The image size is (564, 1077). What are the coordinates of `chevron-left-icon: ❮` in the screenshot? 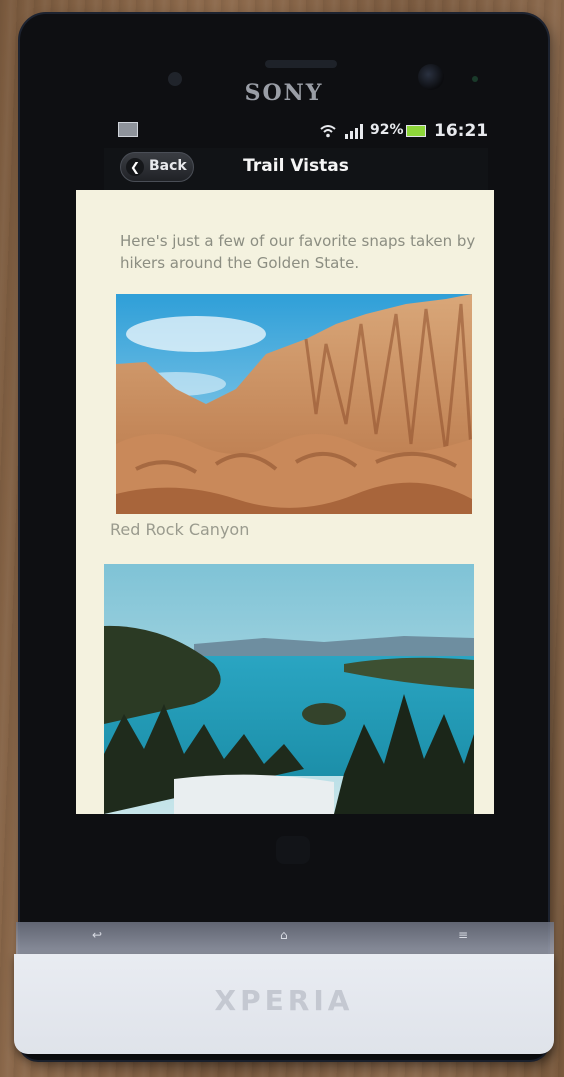 It's located at (135, 167).